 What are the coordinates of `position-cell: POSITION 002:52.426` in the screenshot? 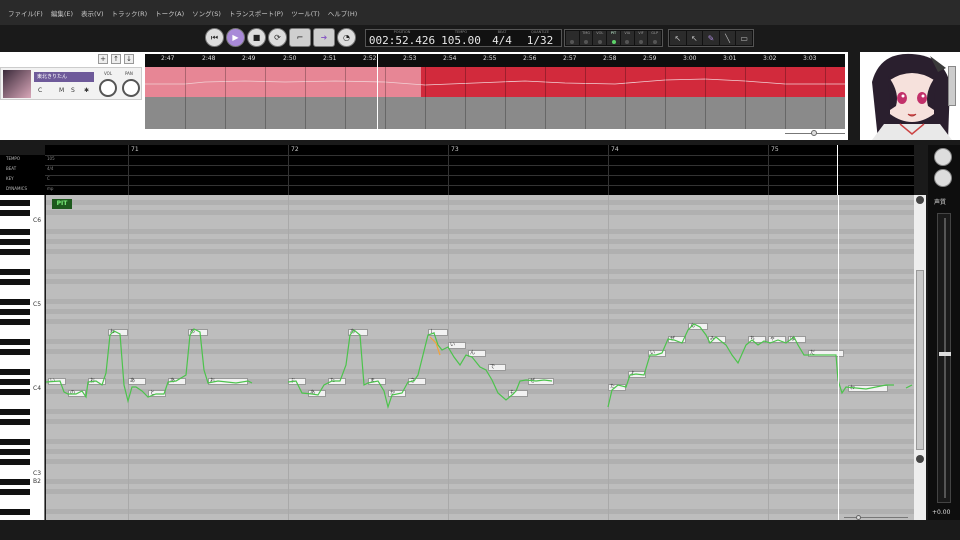 It's located at (402, 38).